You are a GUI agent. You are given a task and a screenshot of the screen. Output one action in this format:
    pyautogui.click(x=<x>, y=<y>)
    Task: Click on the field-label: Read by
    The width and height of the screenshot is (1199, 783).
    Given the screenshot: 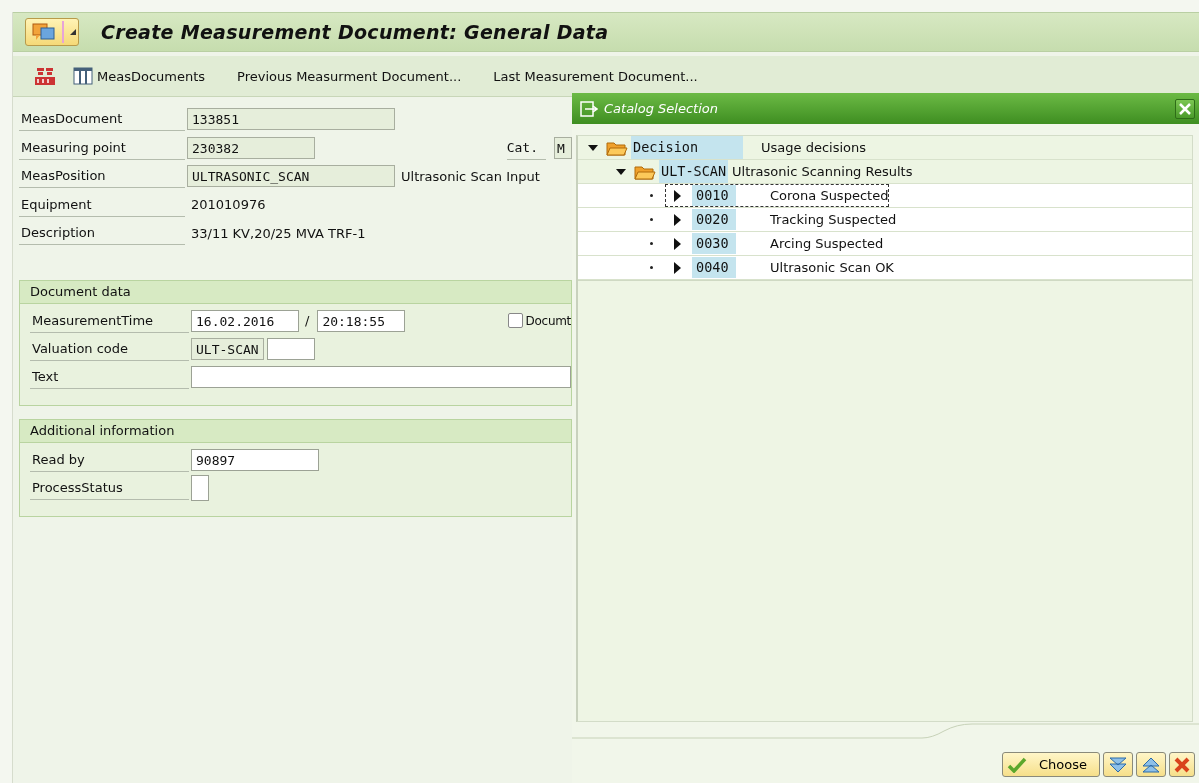 What is the action you would take?
    pyautogui.click(x=109, y=459)
    